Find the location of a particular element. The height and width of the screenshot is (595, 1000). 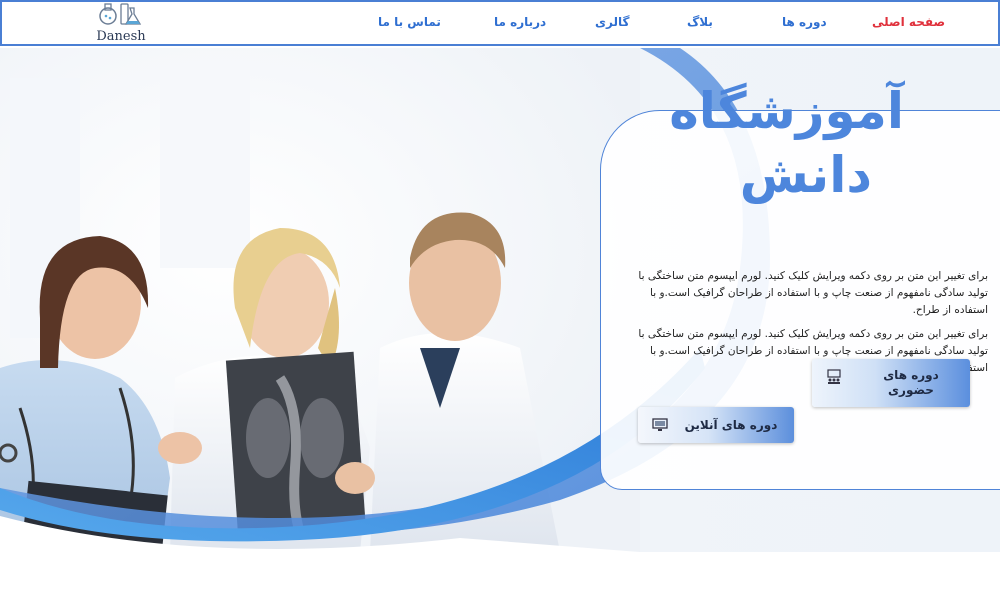

in-person-courses-button: دوره های حضوری is located at coordinates (891, 383).